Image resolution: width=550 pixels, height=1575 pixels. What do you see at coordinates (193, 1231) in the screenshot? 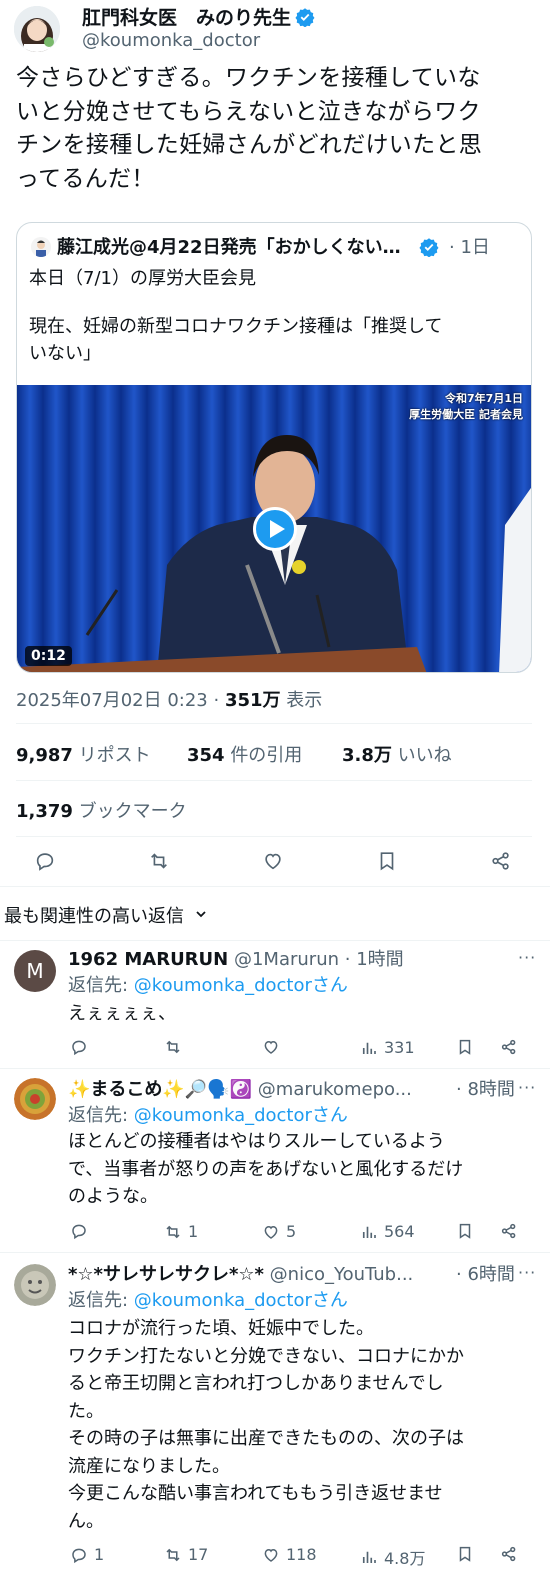
I see `repost-count: 1` at bounding box center [193, 1231].